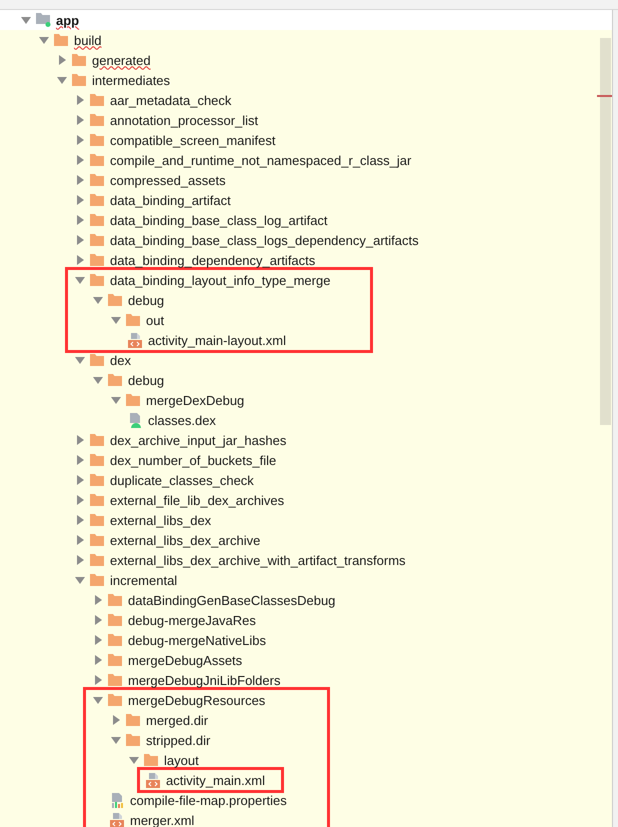 This screenshot has height=827, width=618. I want to click on tree-item-label: dex, so click(120, 360).